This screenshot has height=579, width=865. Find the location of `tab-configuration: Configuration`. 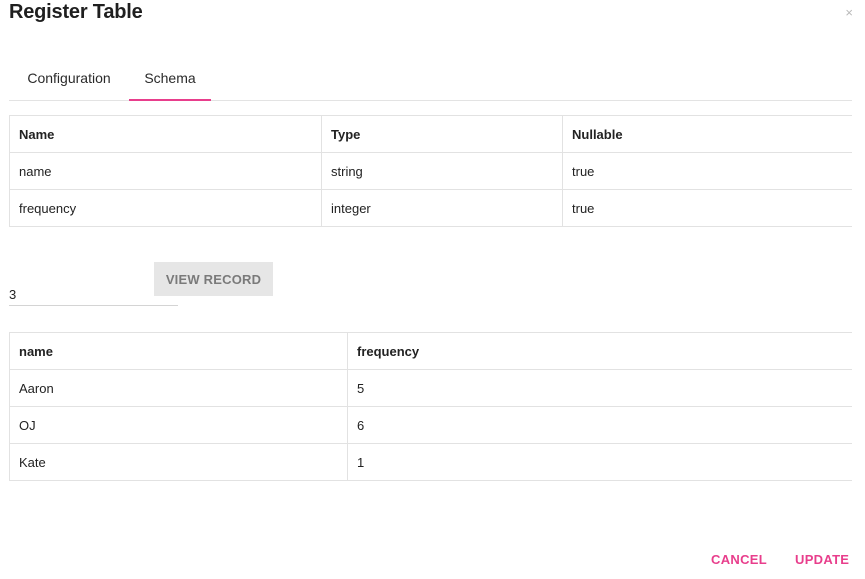

tab-configuration: Configuration is located at coordinates (69, 82).